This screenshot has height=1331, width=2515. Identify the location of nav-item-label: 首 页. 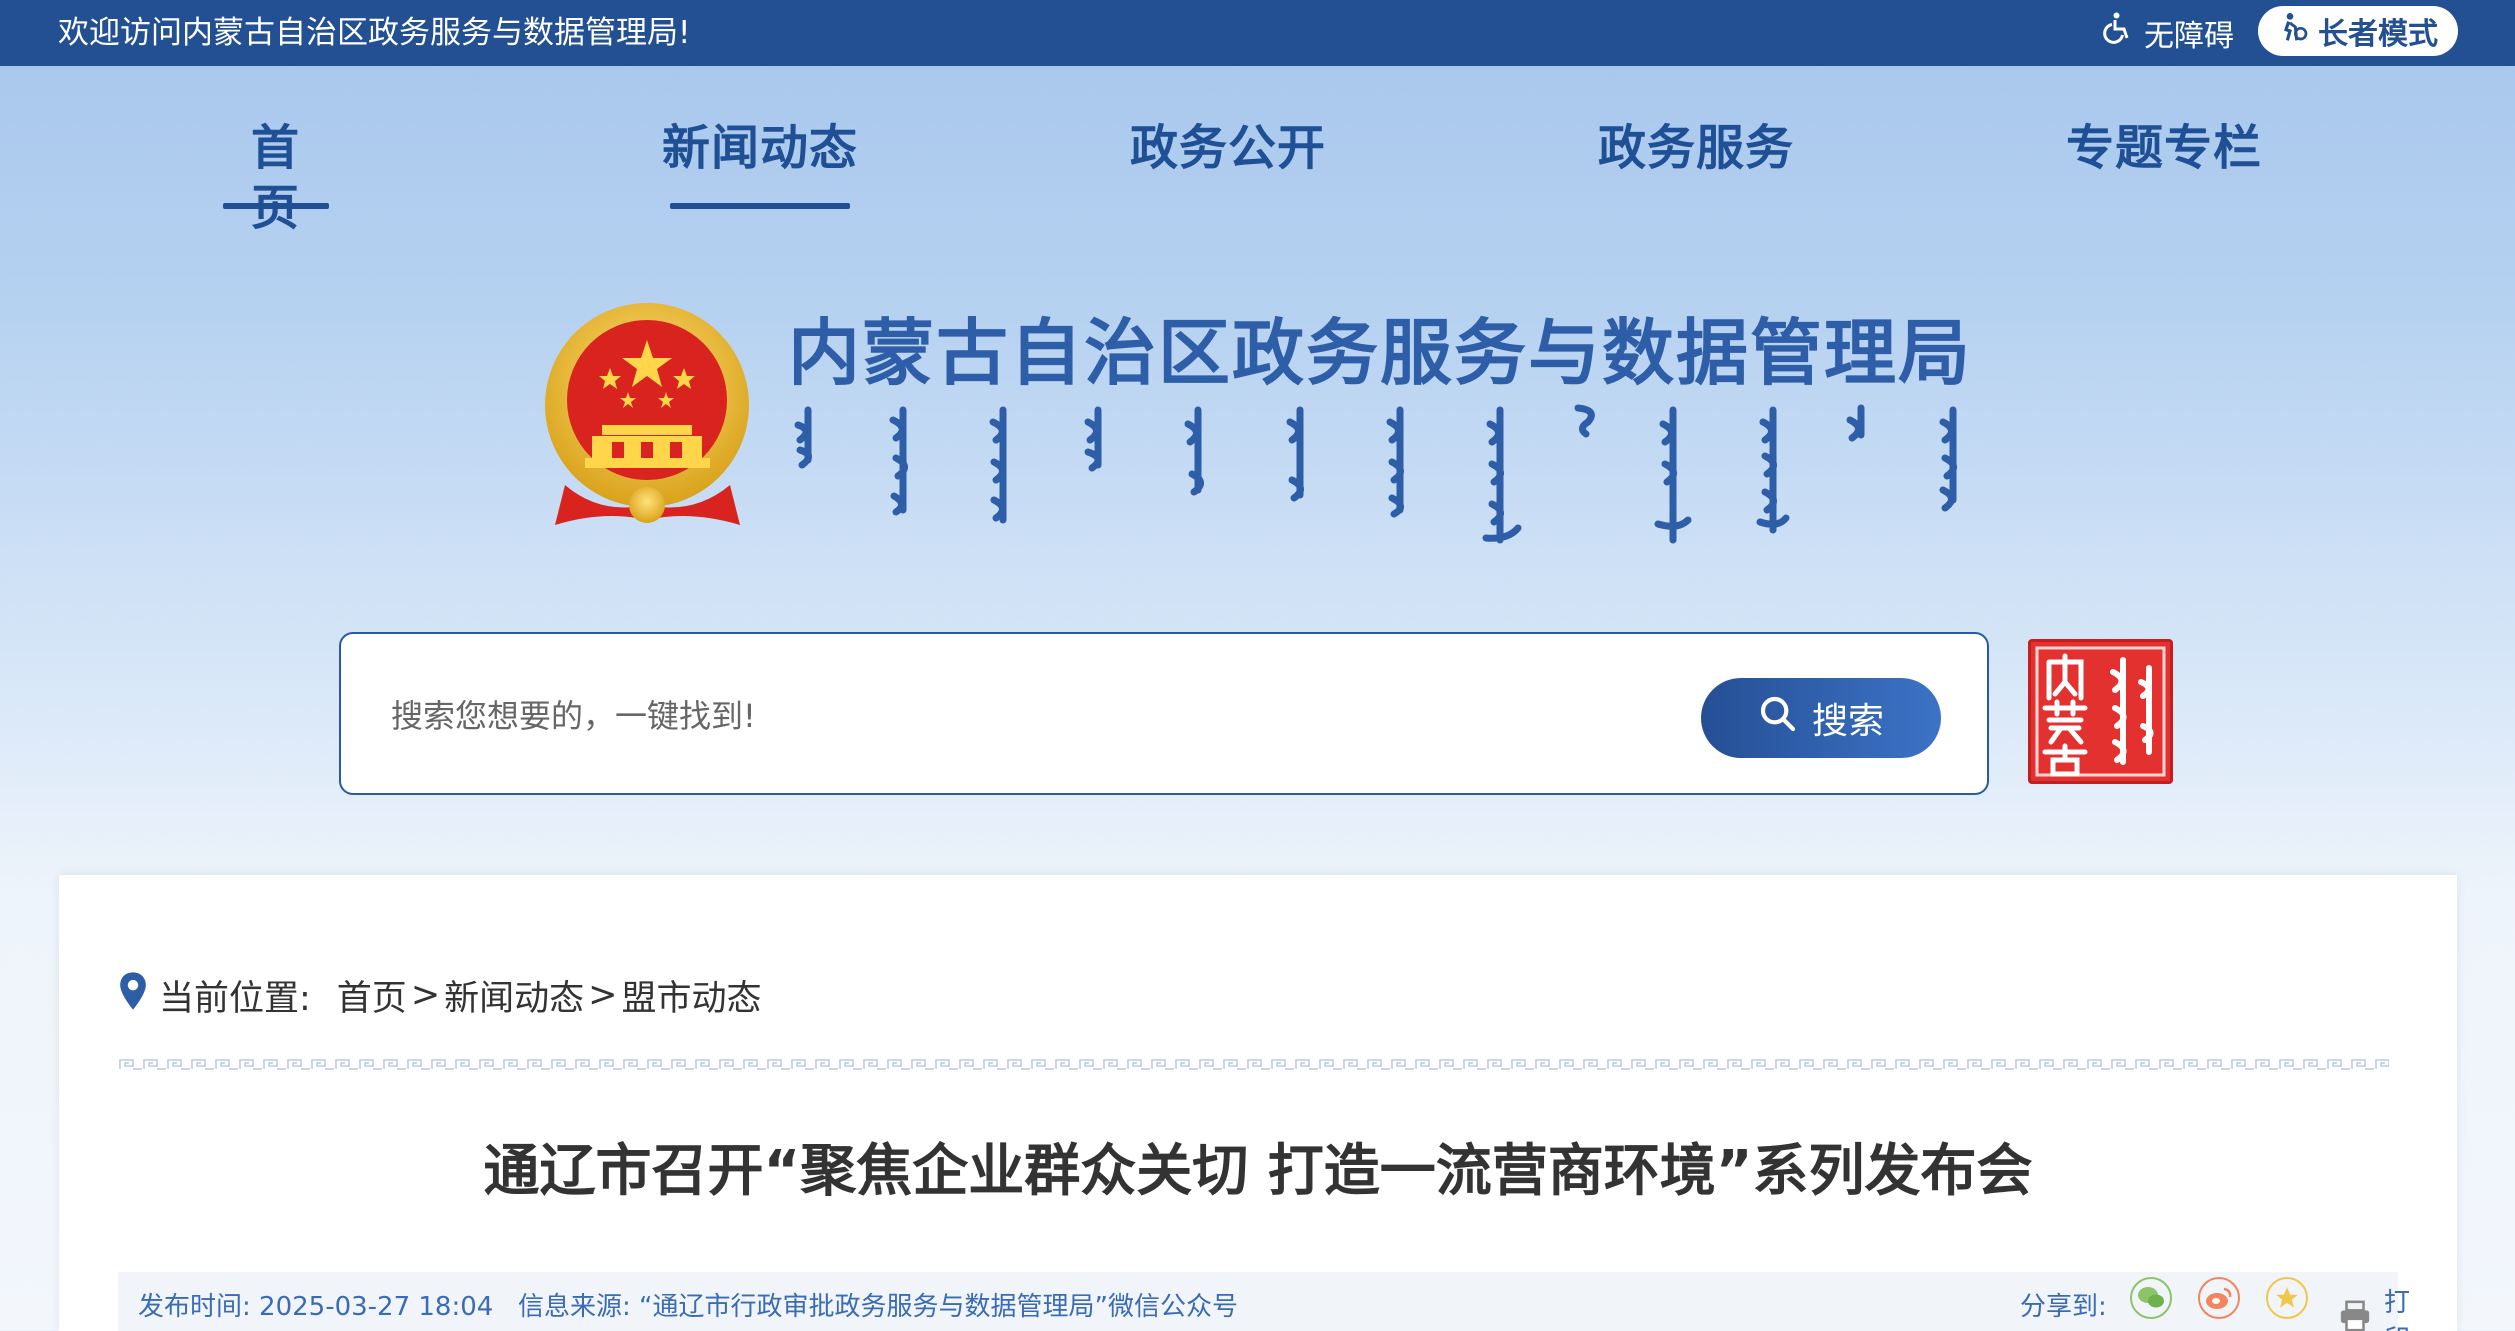
(300, 178).